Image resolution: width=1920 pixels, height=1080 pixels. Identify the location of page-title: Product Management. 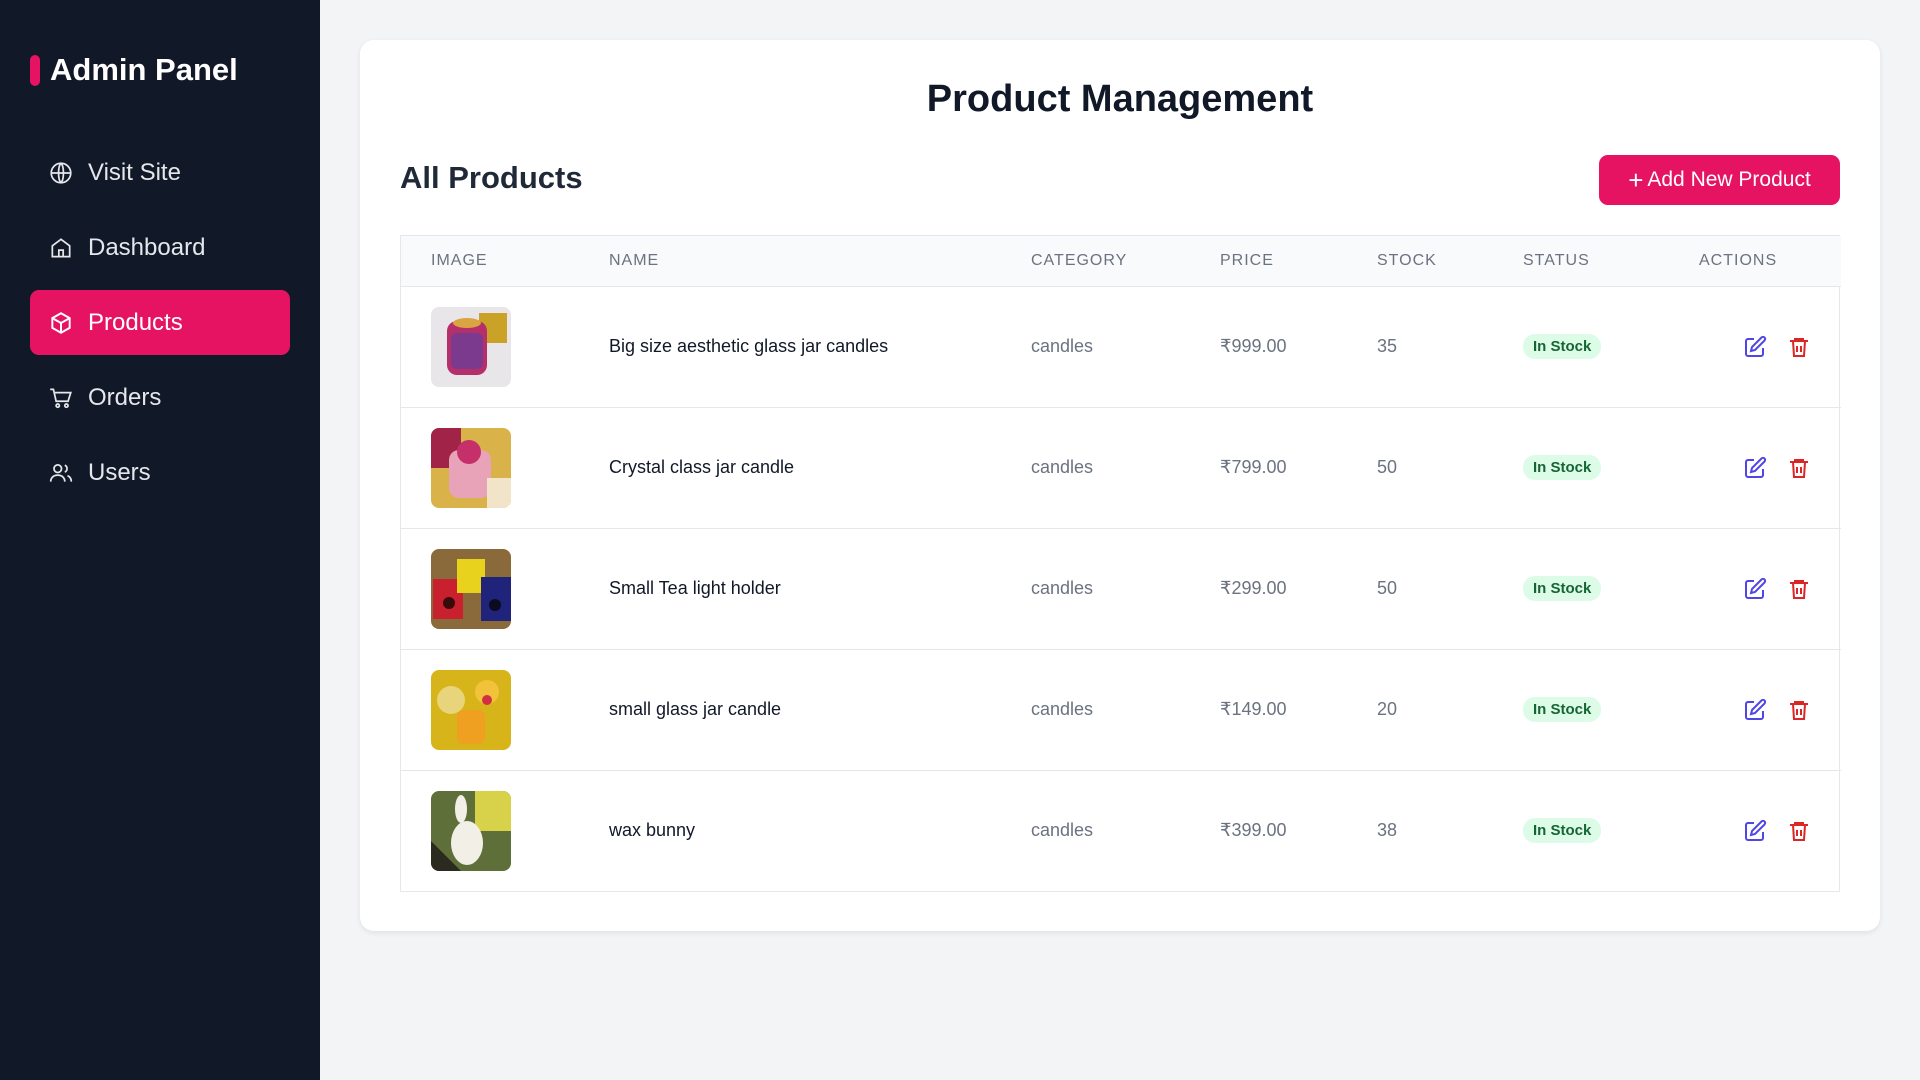
(1120, 99).